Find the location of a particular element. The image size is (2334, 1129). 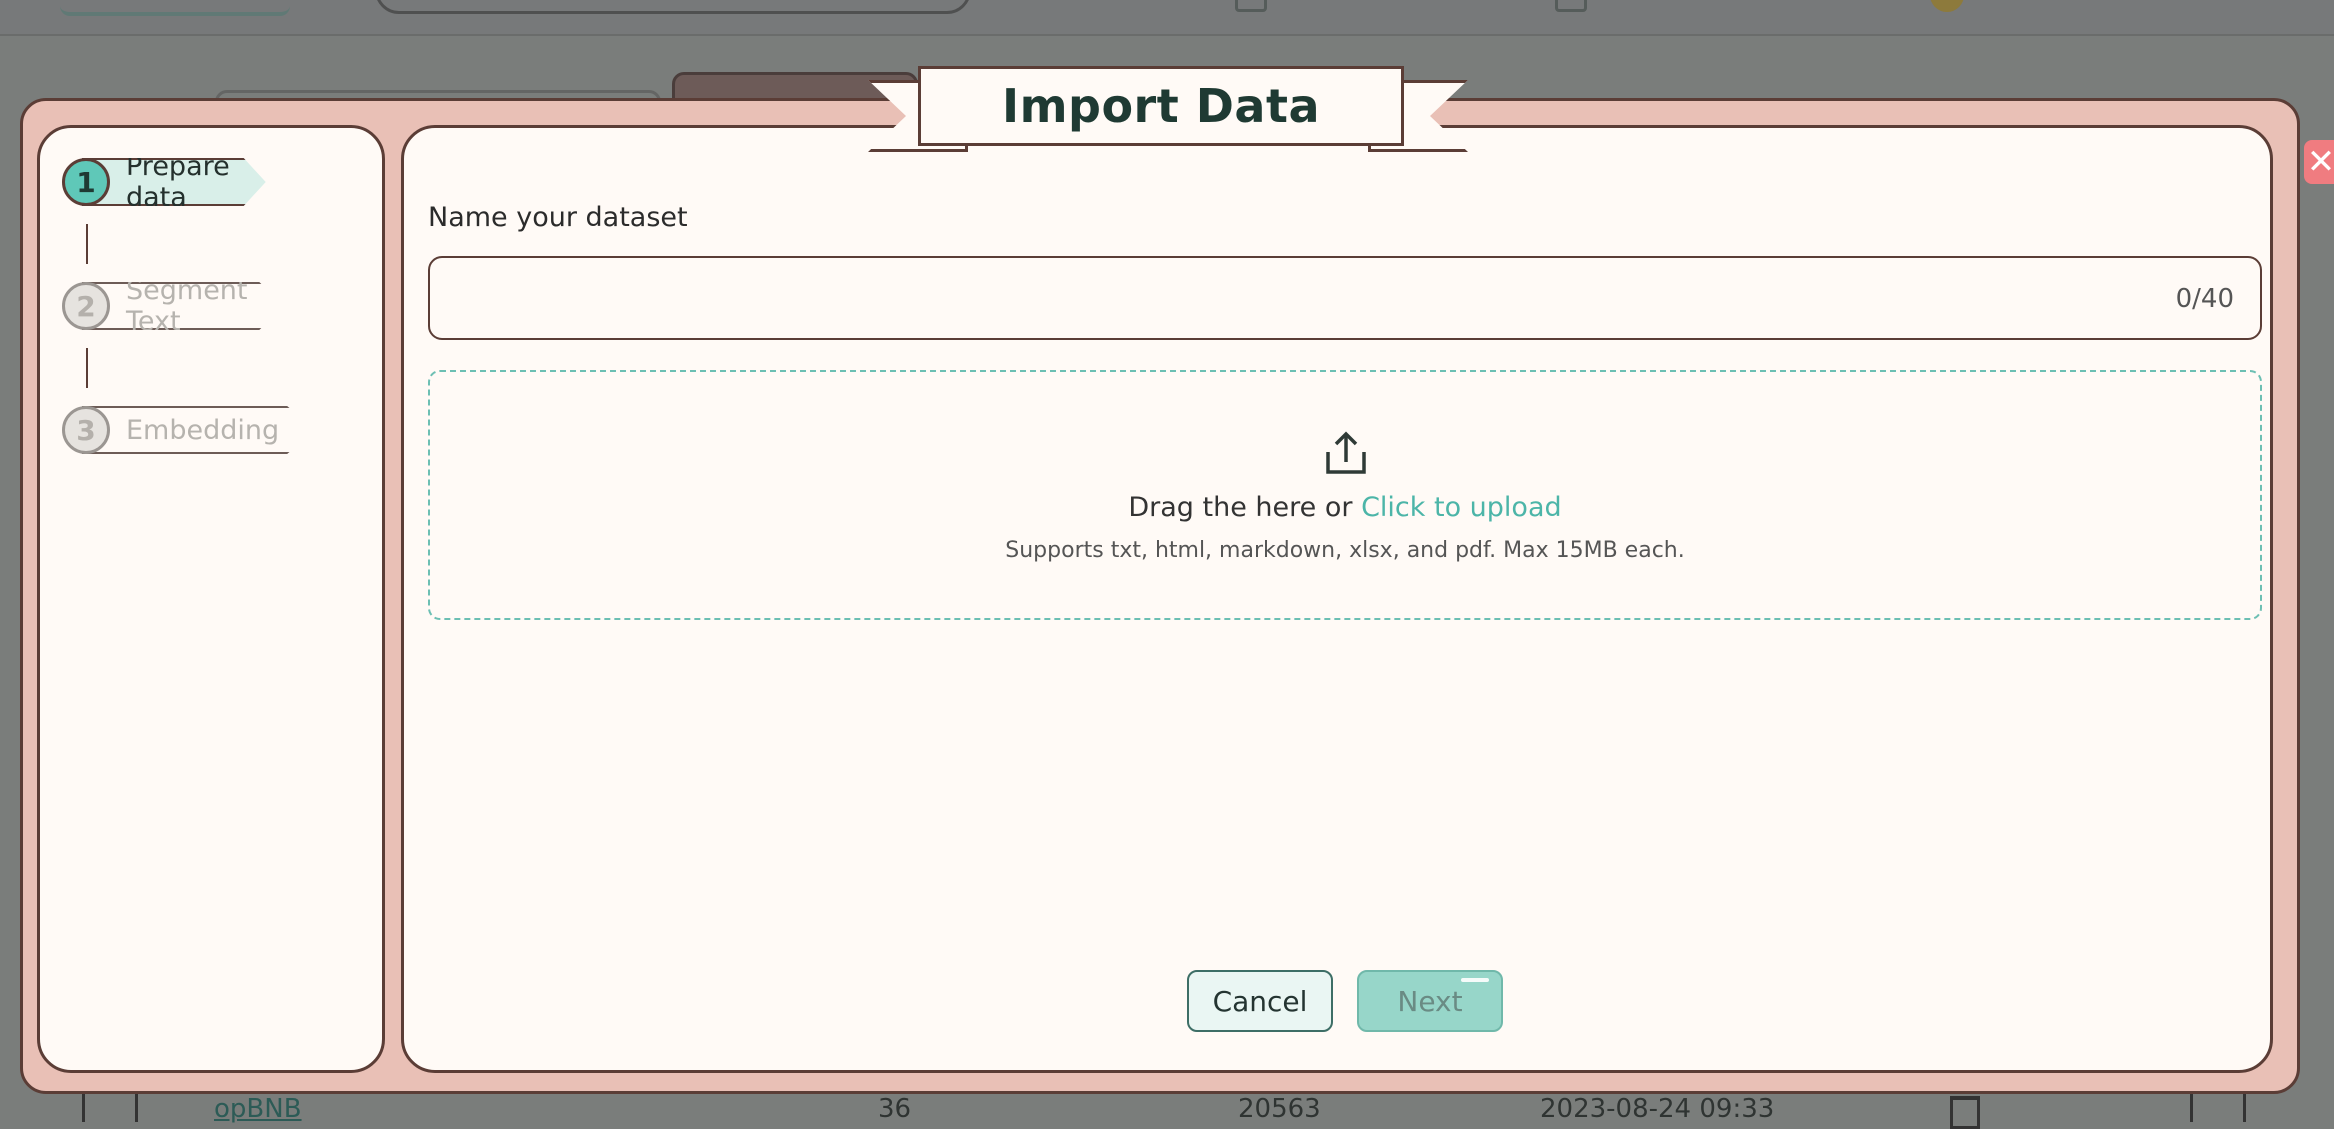

next-button: Next is located at coordinates (1430, 1001).